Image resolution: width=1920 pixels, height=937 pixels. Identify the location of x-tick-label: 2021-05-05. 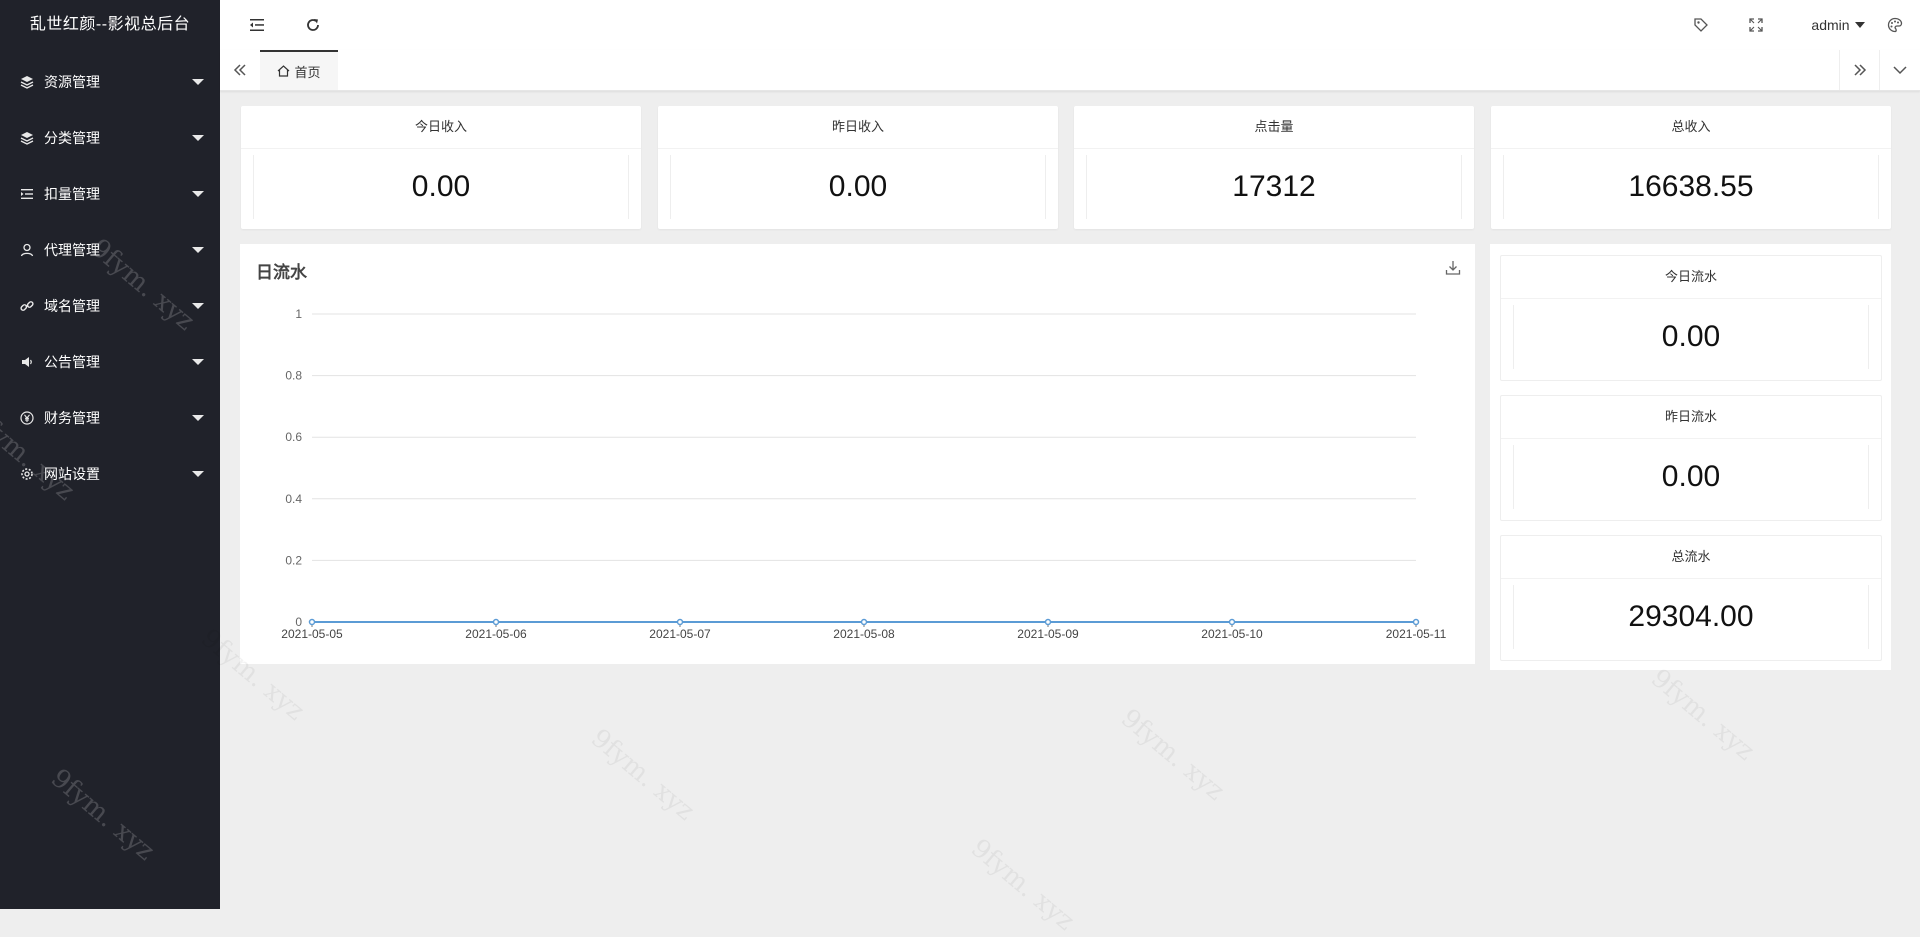
(312, 634).